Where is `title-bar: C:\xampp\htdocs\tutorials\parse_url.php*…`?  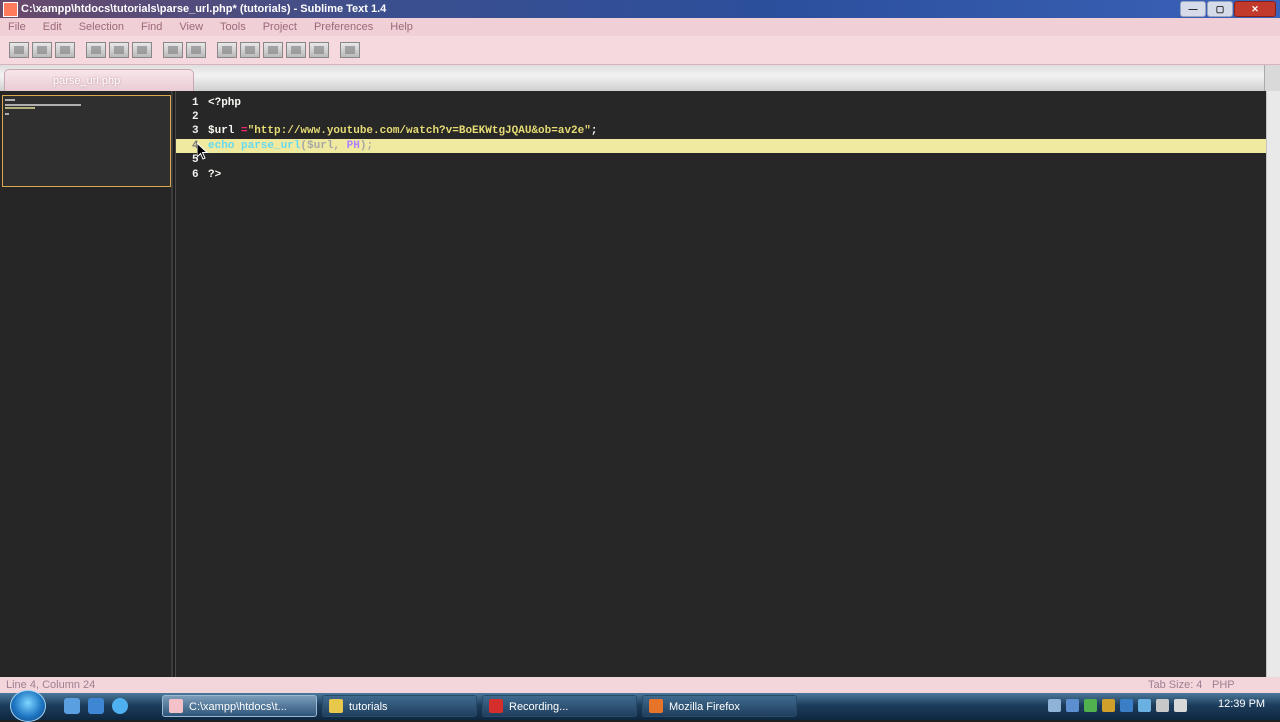
title-bar: C:\xampp\htdocs\tutorials\parse_url.php*… is located at coordinates (640, 9).